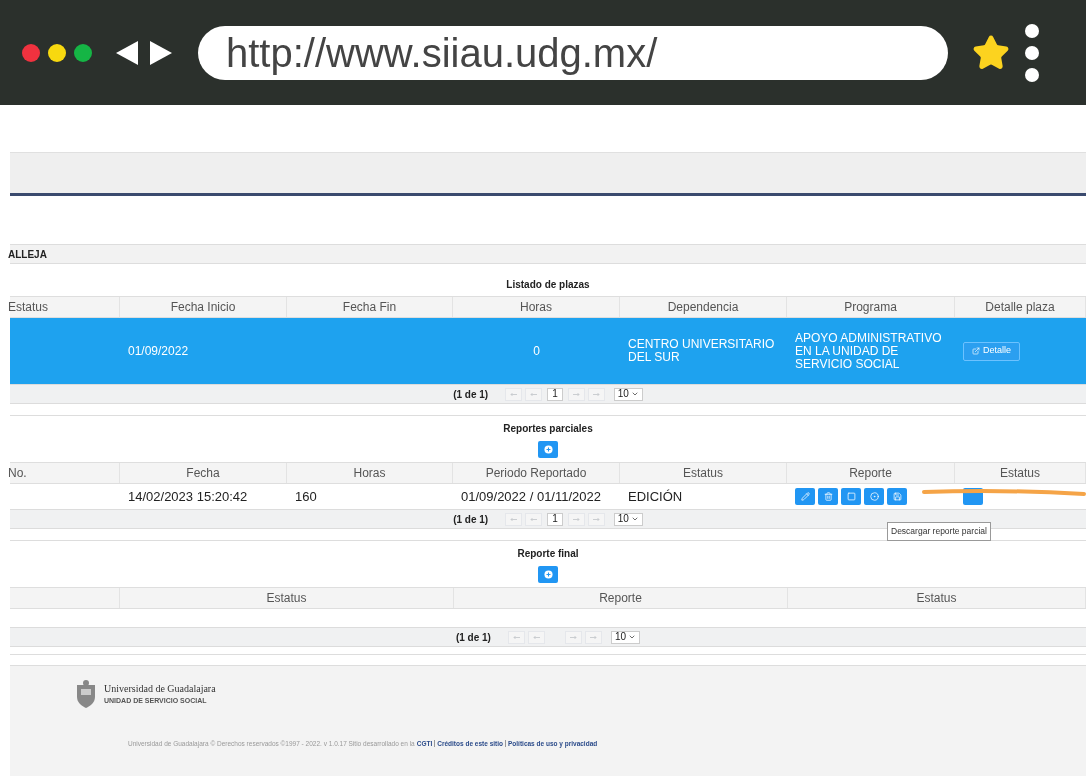  I want to click on column-header: Fecha, so click(203, 473).